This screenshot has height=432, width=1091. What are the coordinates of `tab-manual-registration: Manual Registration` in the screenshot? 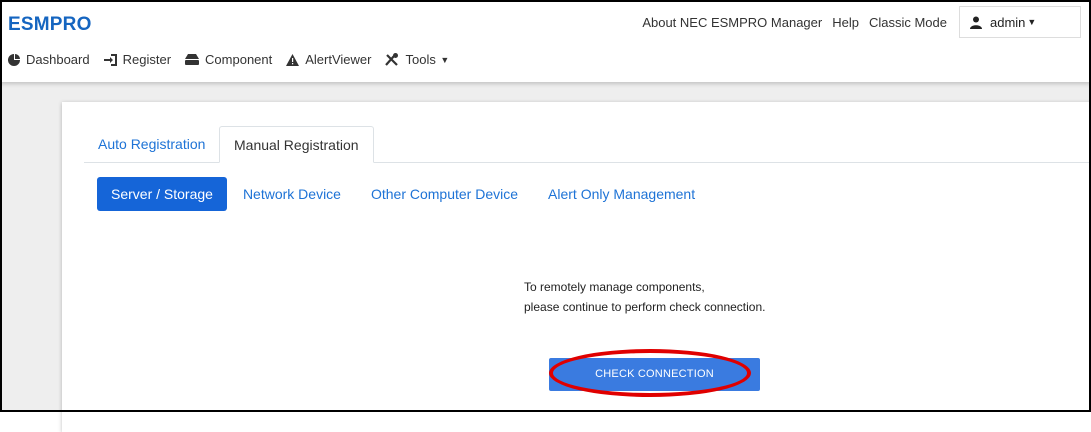 It's located at (296, 144).